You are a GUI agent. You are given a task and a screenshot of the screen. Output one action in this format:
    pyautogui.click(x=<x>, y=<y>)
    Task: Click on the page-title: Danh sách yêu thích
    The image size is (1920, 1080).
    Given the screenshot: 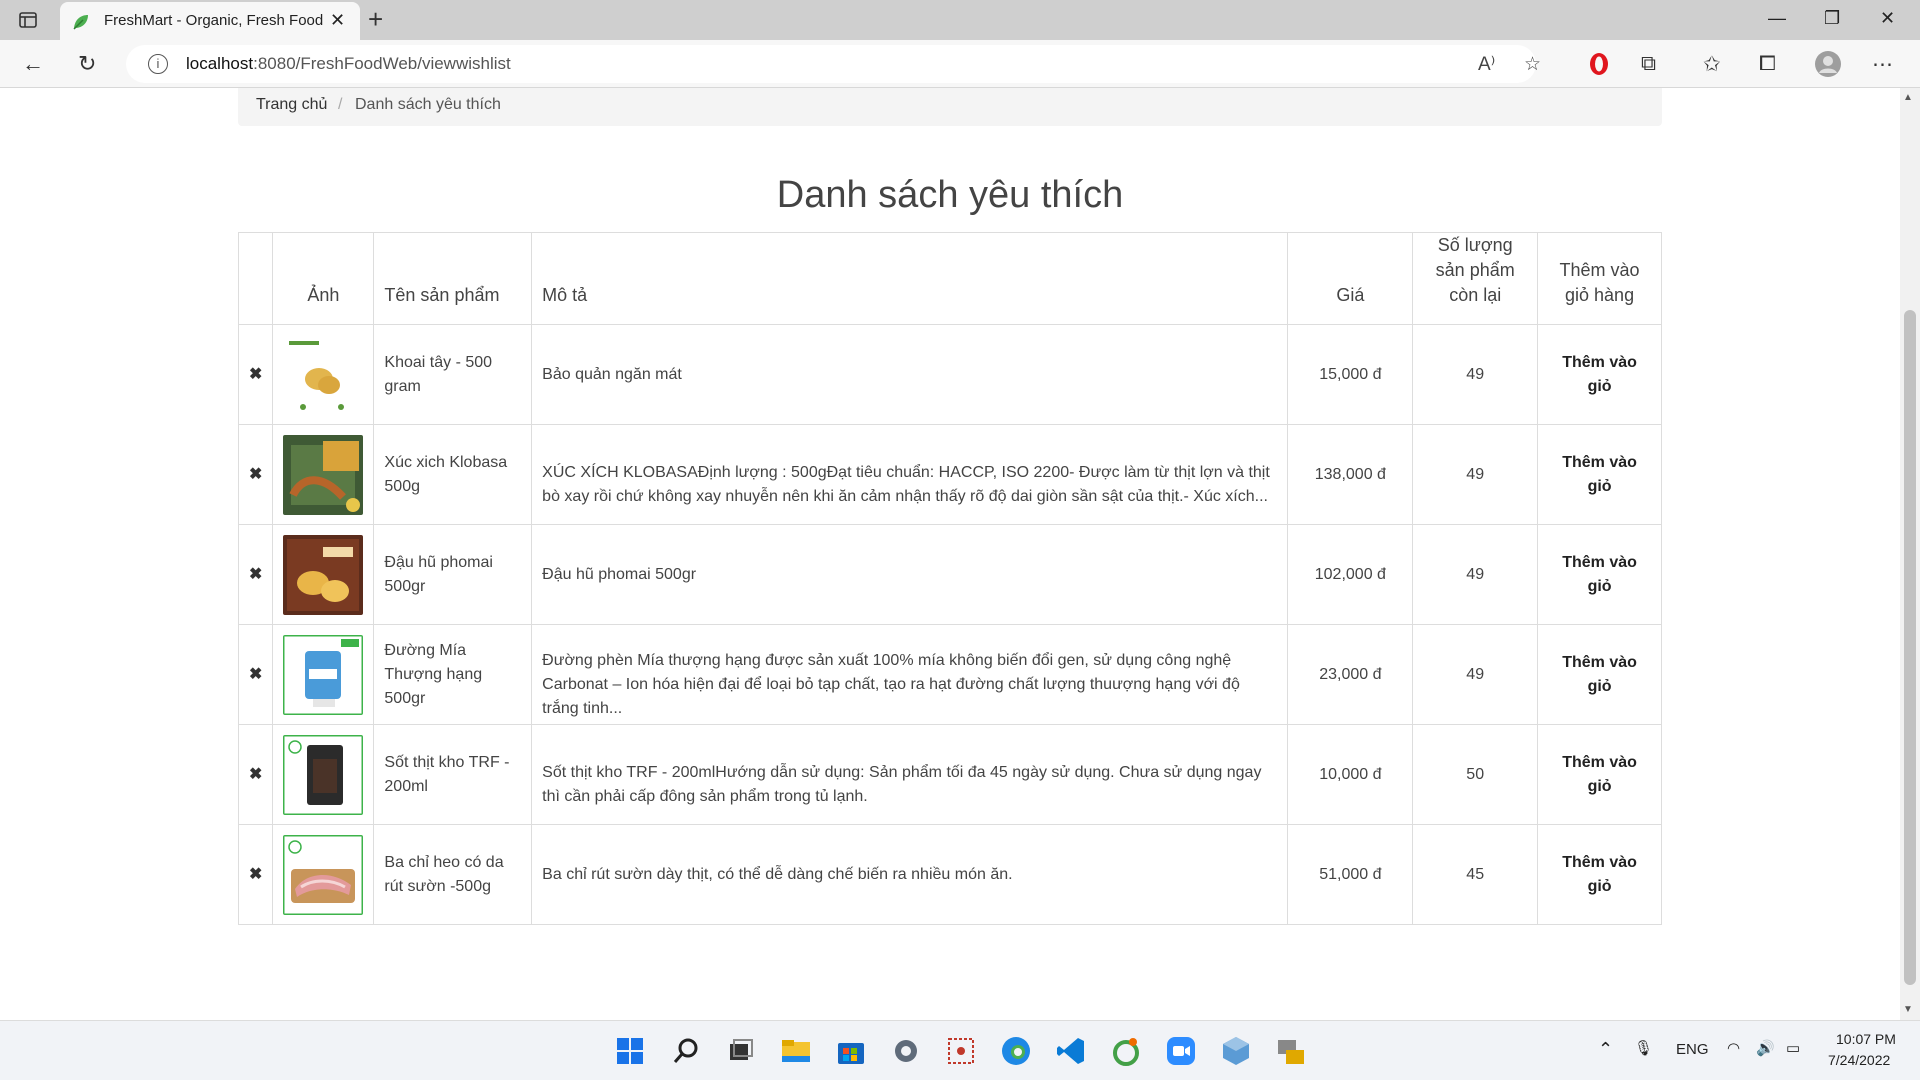 What is the action you would take?
    pyautogui.click(x=950, y=195)
    